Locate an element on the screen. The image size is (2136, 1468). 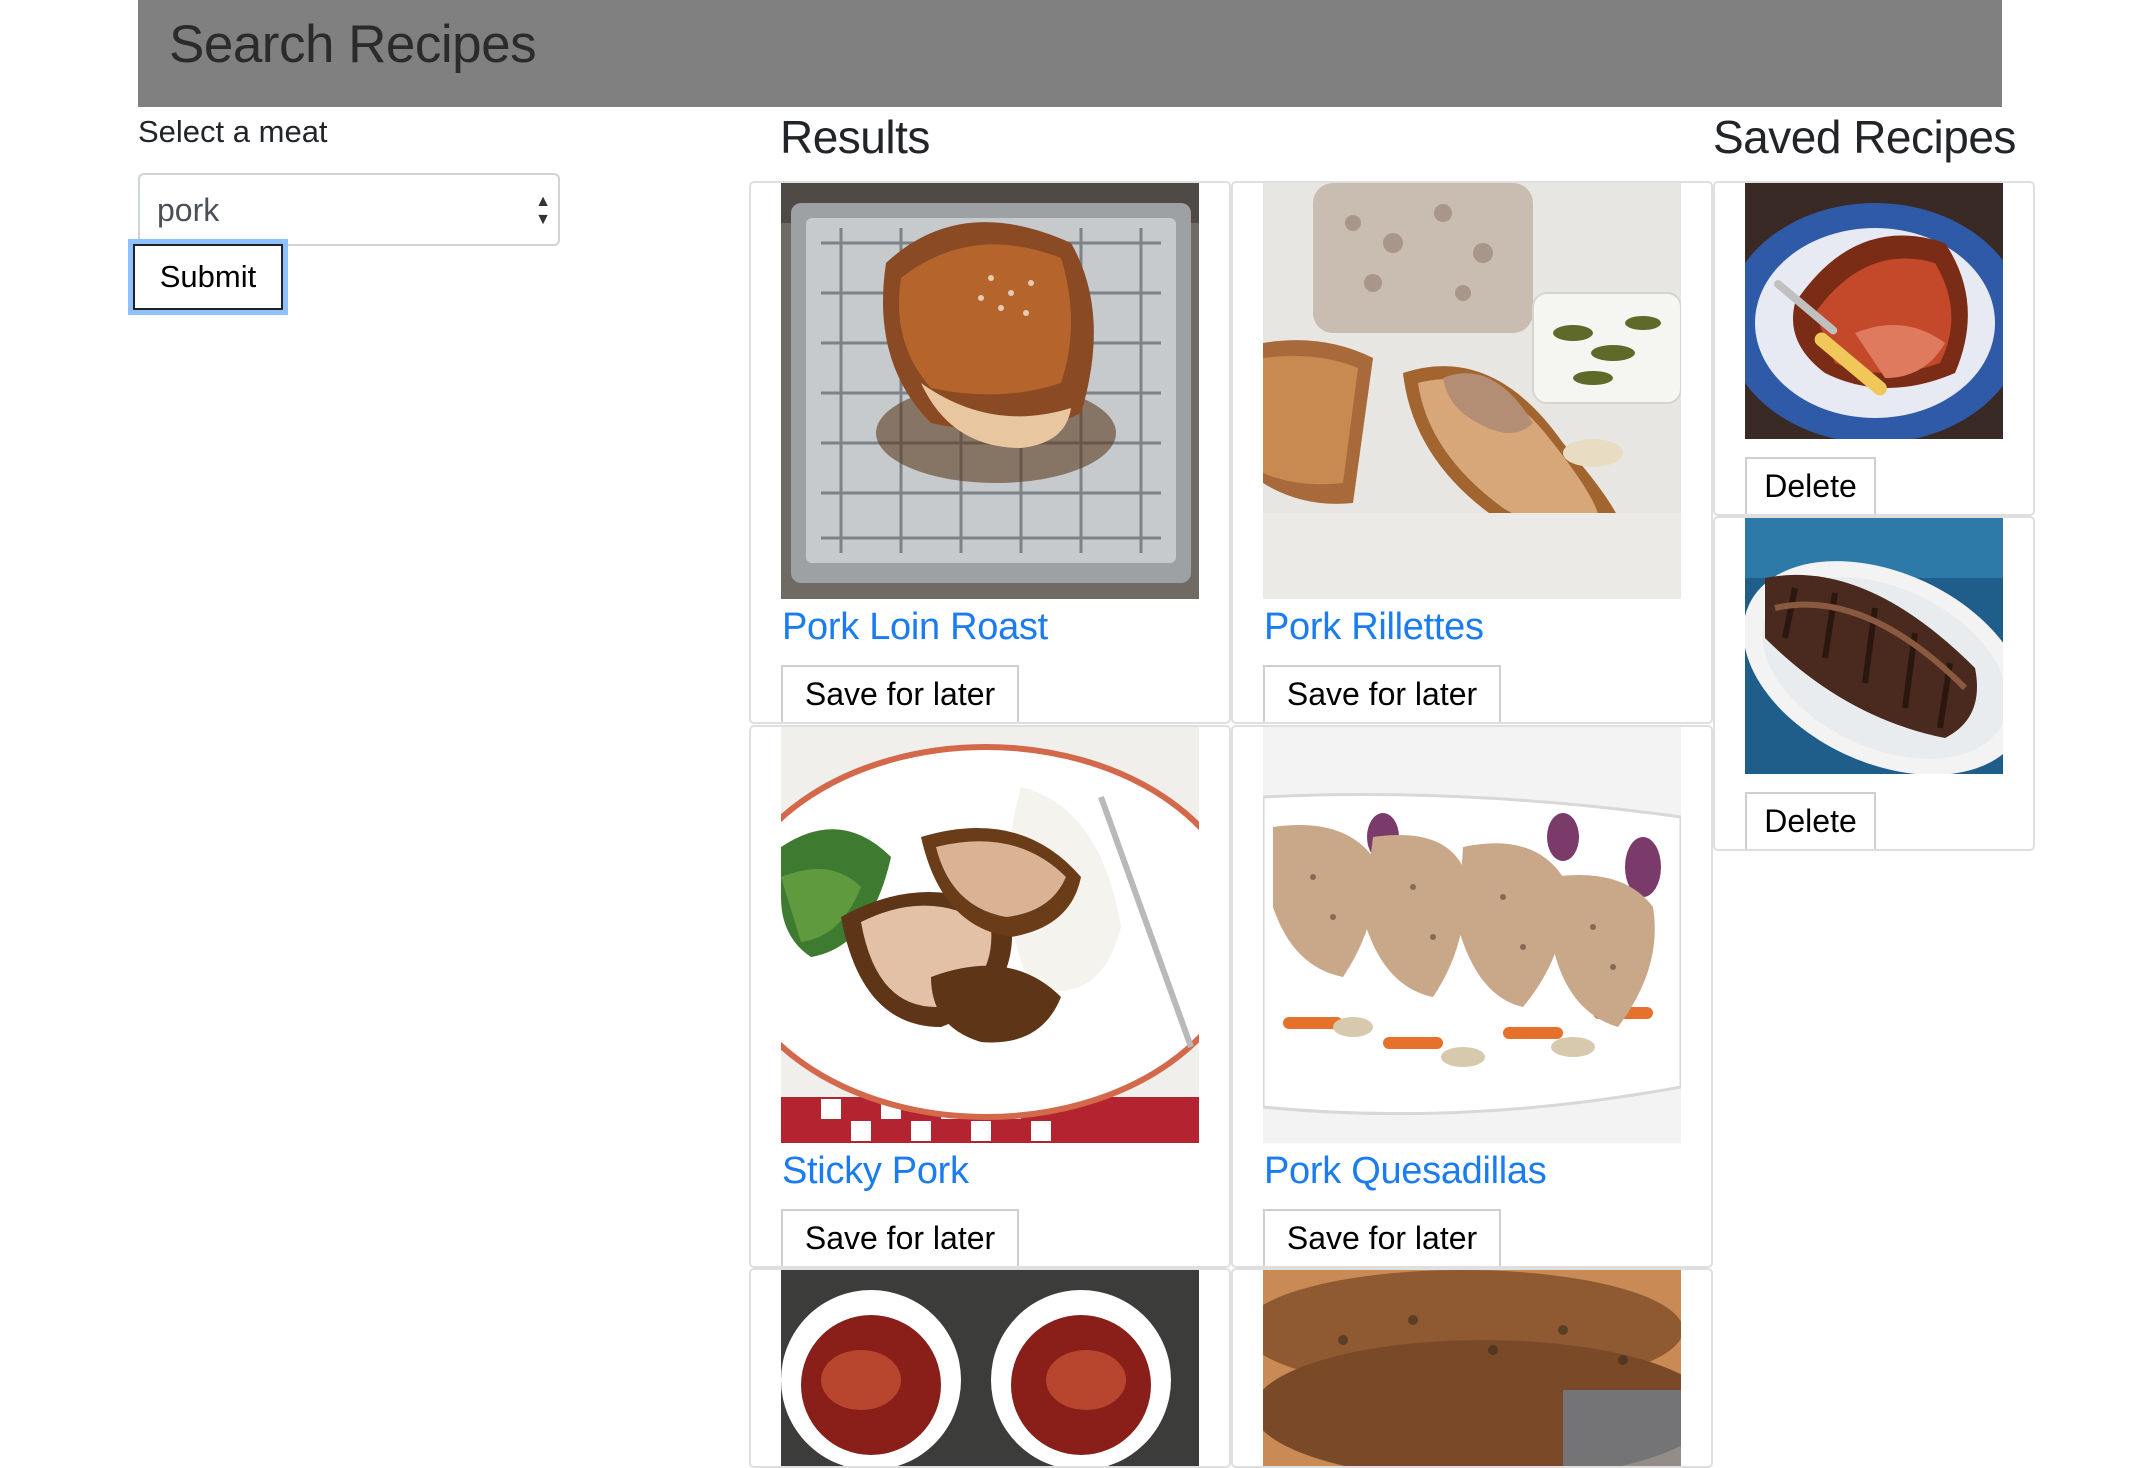
submit-button: Submit is located at coordinates (208, 277).